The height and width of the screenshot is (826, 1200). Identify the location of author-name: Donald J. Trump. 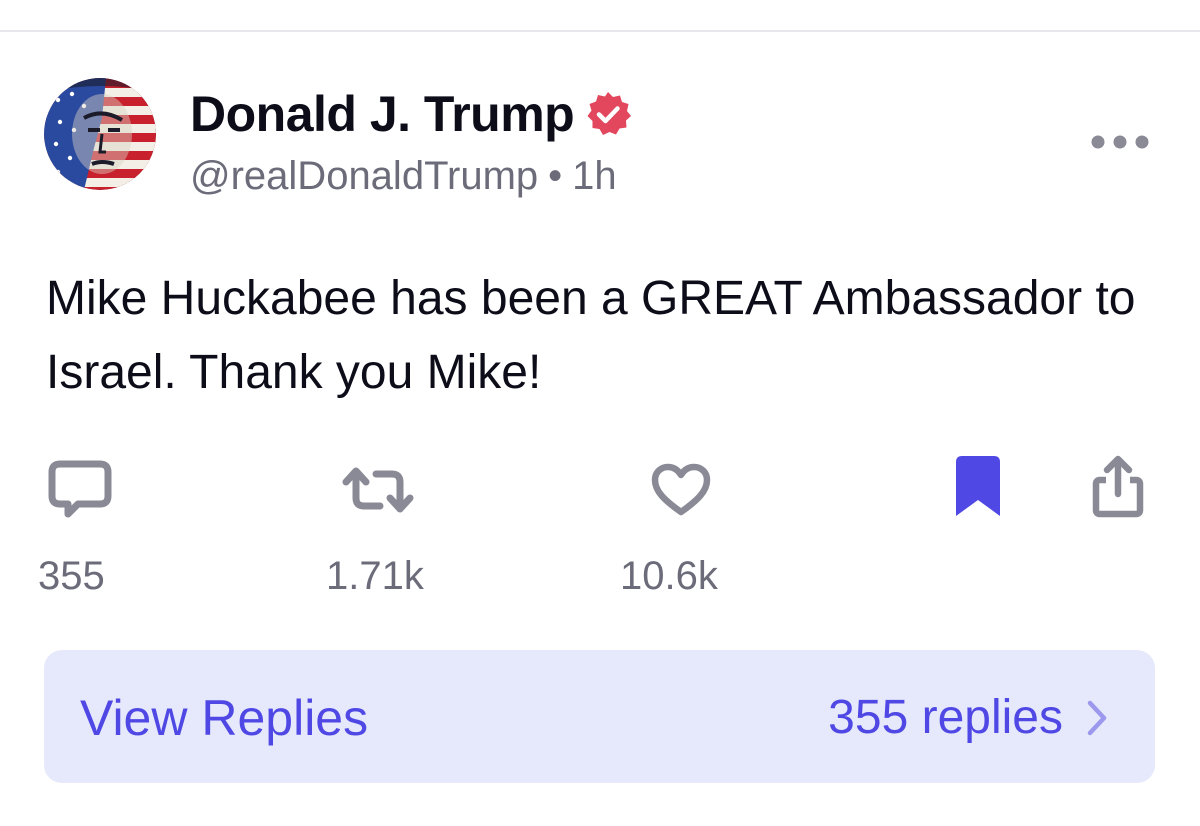
(382, 114).